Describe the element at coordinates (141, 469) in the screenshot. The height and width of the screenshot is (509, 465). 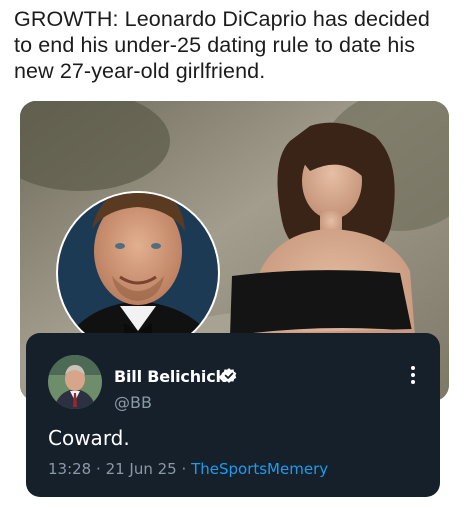
I see `tweet-date: 21 Jun 25` at that location.